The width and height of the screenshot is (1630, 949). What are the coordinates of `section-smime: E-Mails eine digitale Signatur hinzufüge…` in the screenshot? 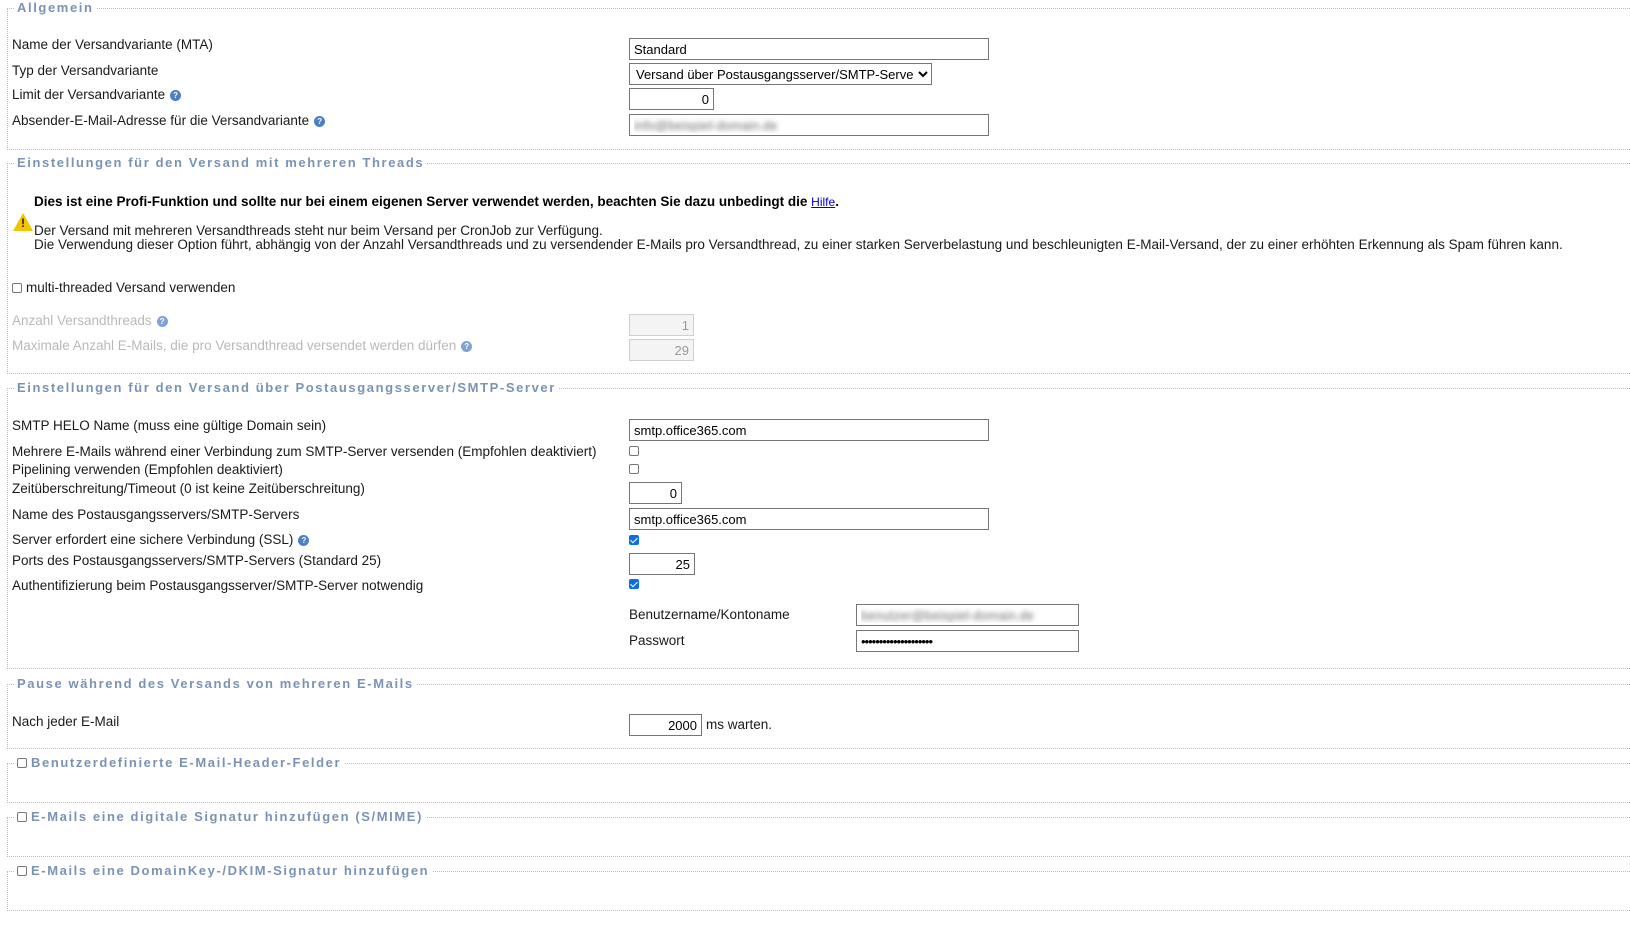 It's located at (818, 833).